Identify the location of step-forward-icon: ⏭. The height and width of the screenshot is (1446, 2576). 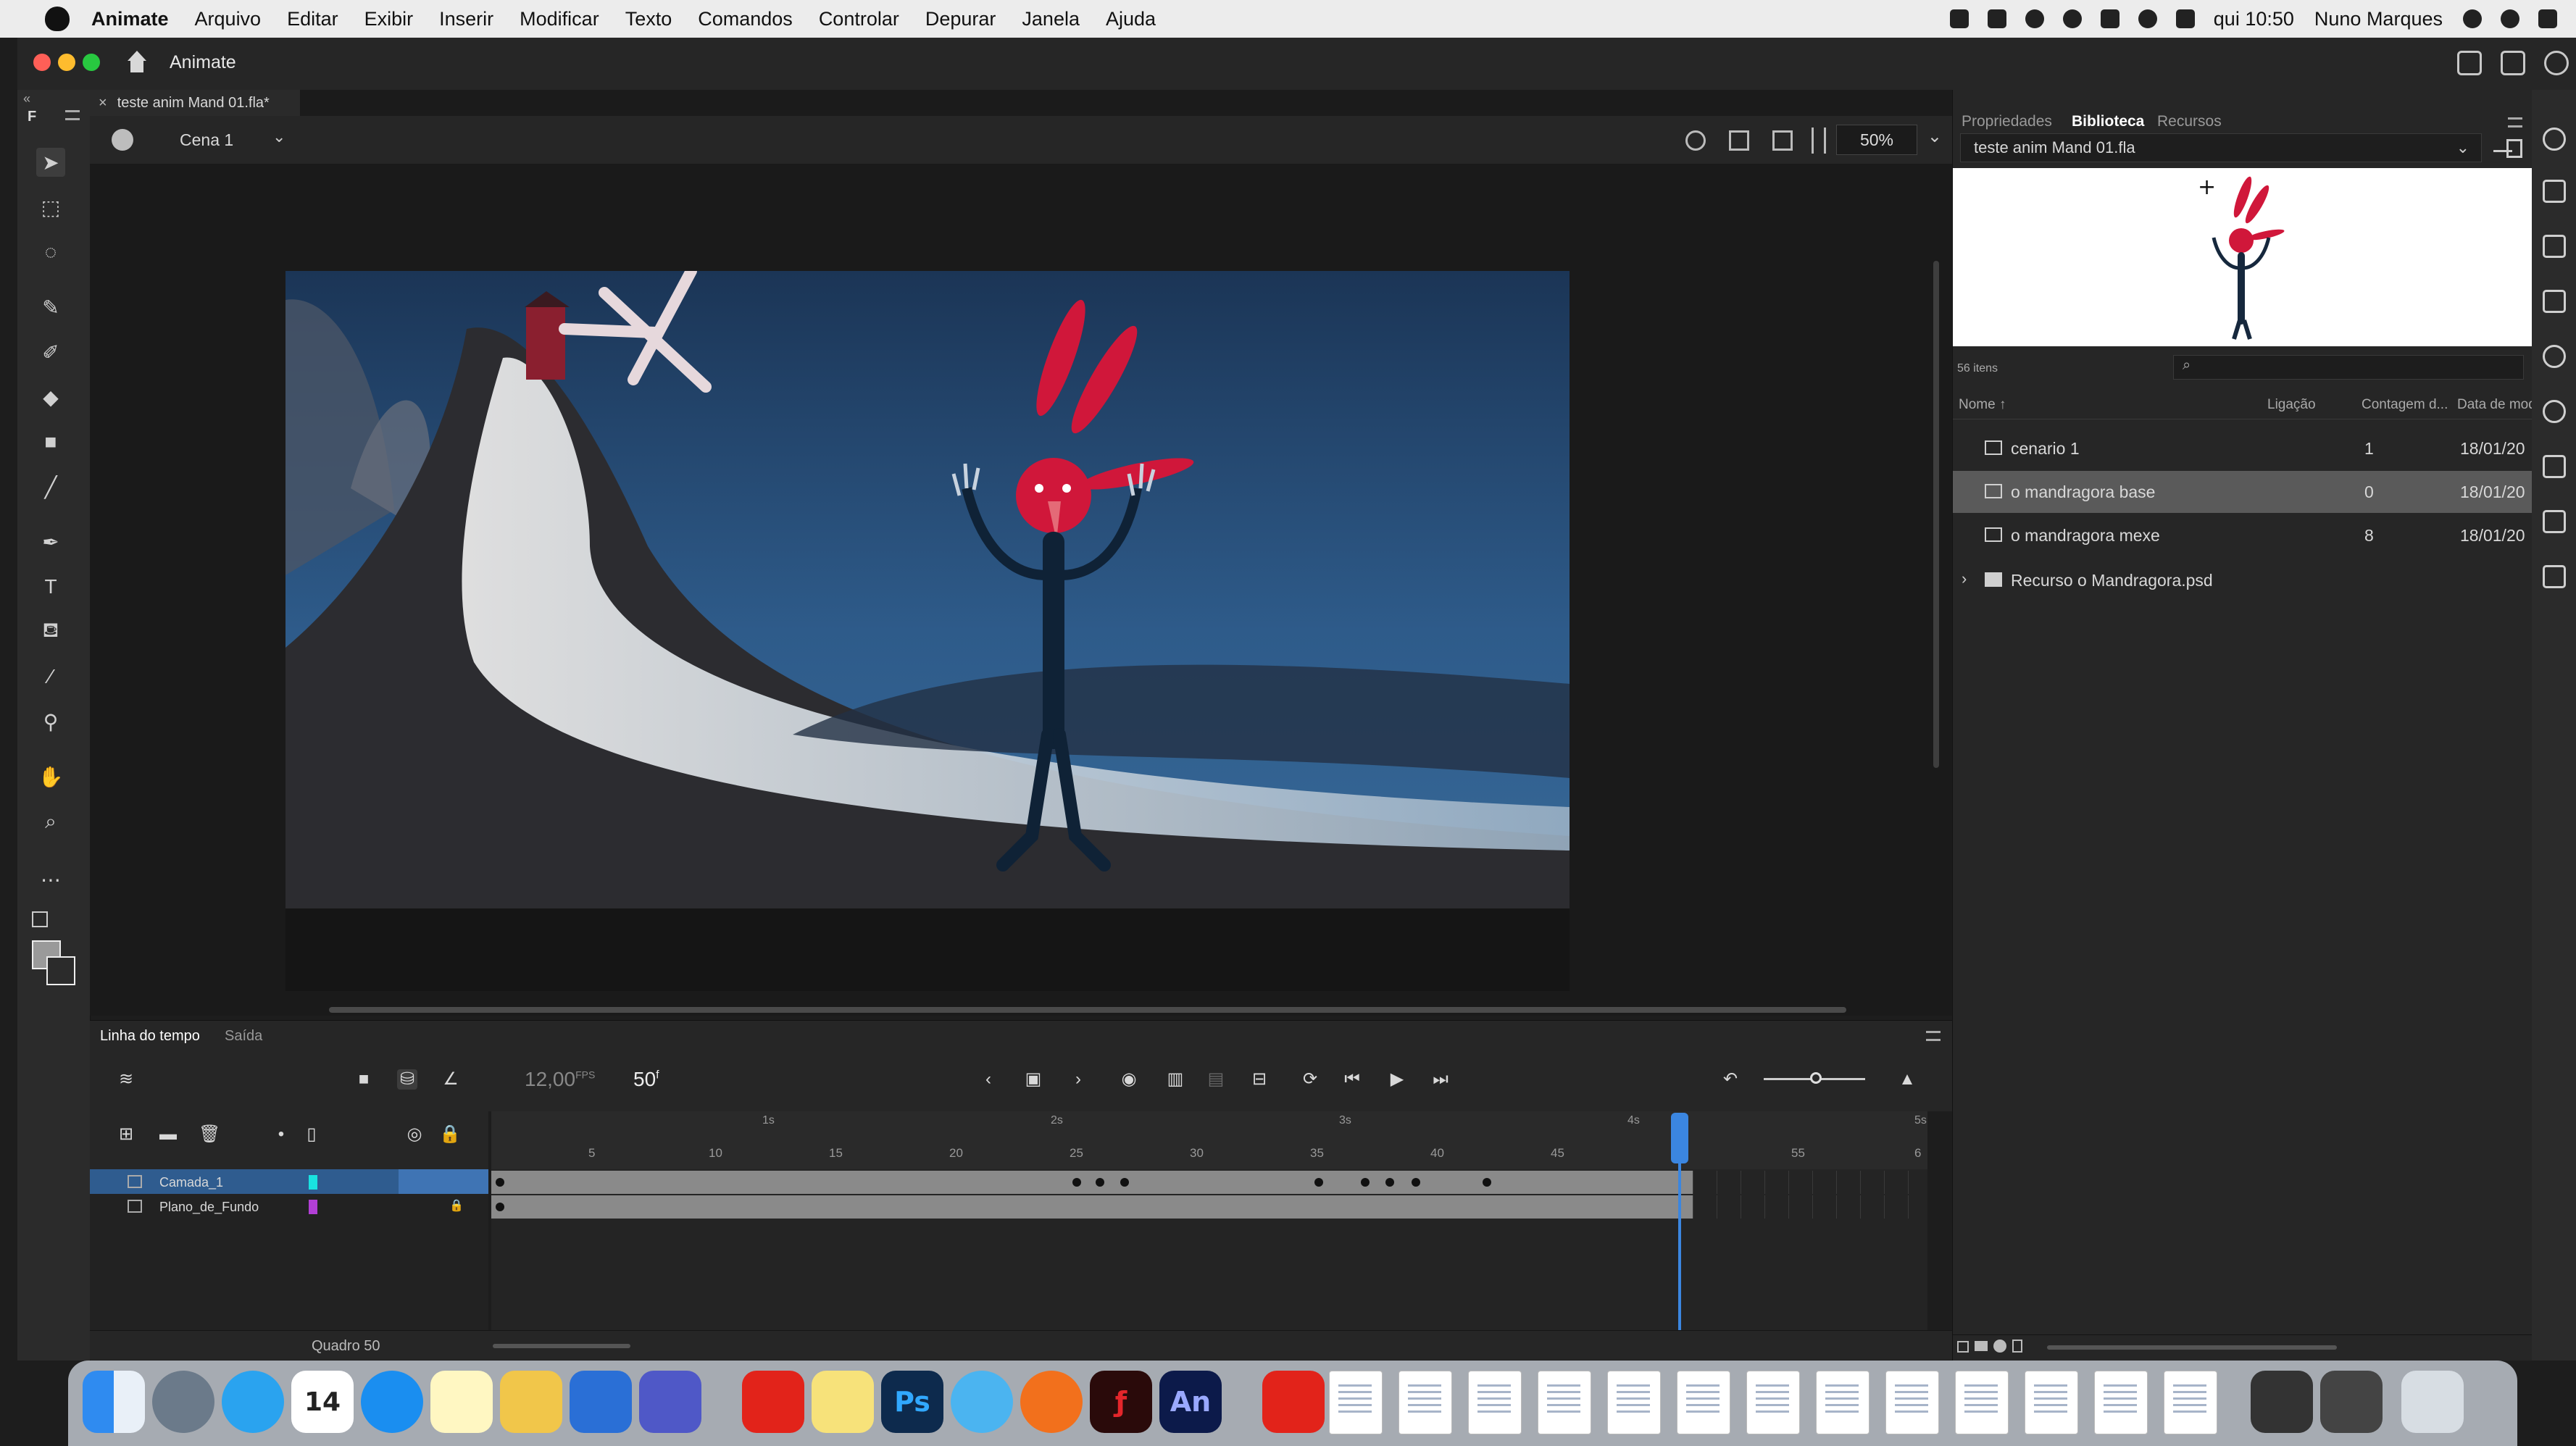
(1440, 1079).